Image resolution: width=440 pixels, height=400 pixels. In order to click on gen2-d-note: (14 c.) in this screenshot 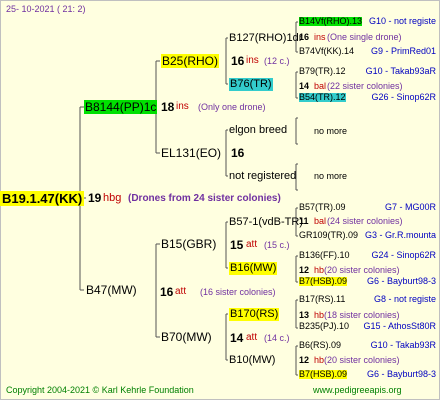, I will do `click(277, 338)`.